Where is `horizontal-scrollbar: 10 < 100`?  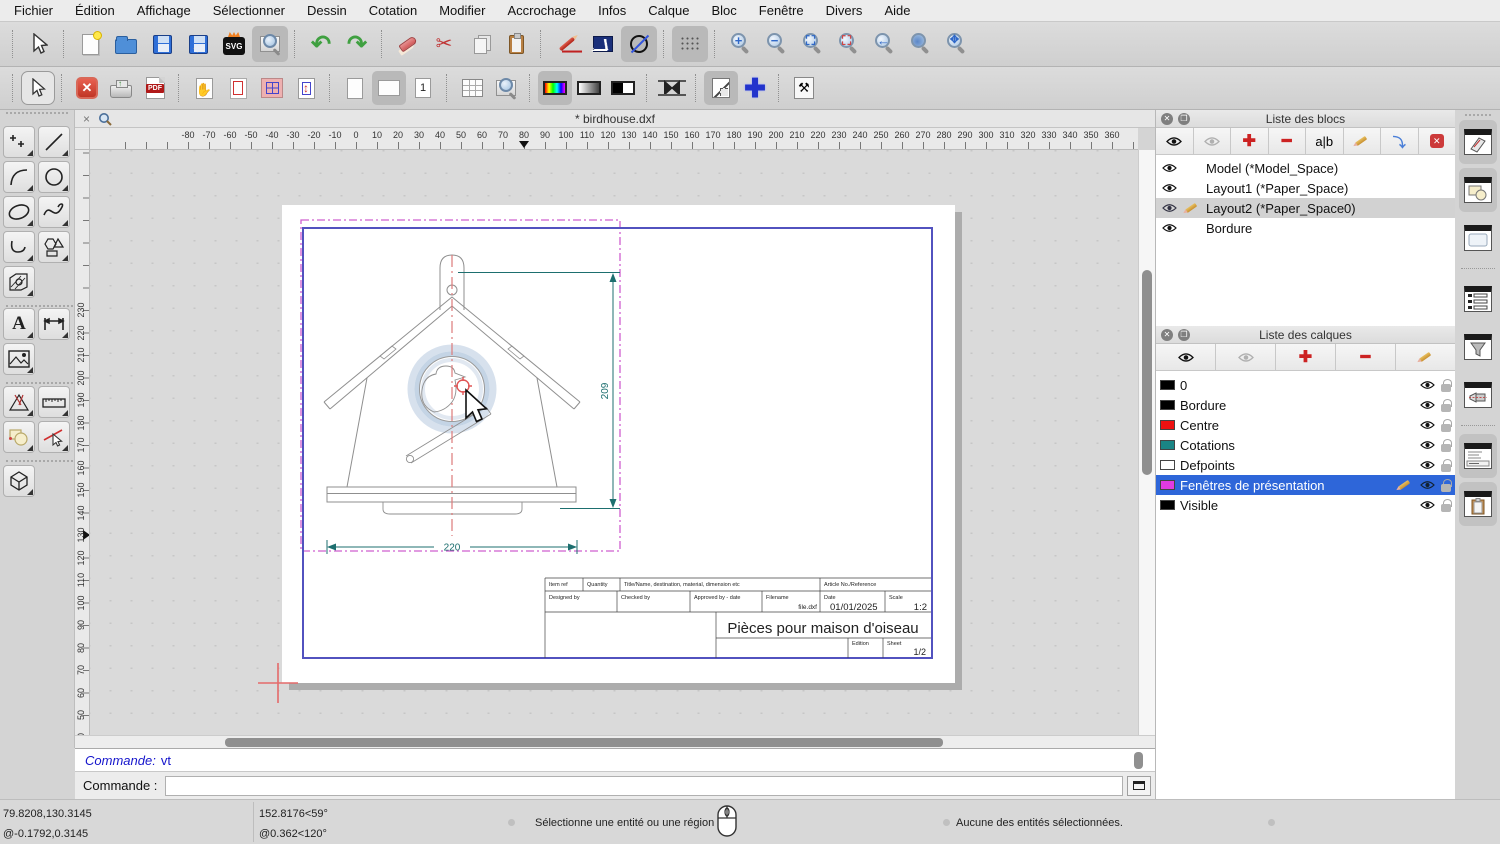 horizontal-scrollbar: 10 < 100 is located at coordinates (647, 742).